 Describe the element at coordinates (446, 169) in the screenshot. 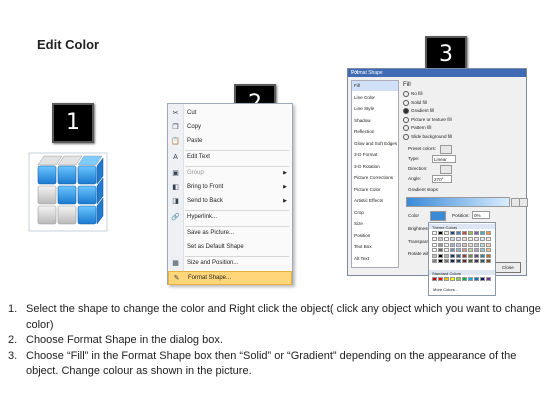

I see `direction-dropdown` at that location.